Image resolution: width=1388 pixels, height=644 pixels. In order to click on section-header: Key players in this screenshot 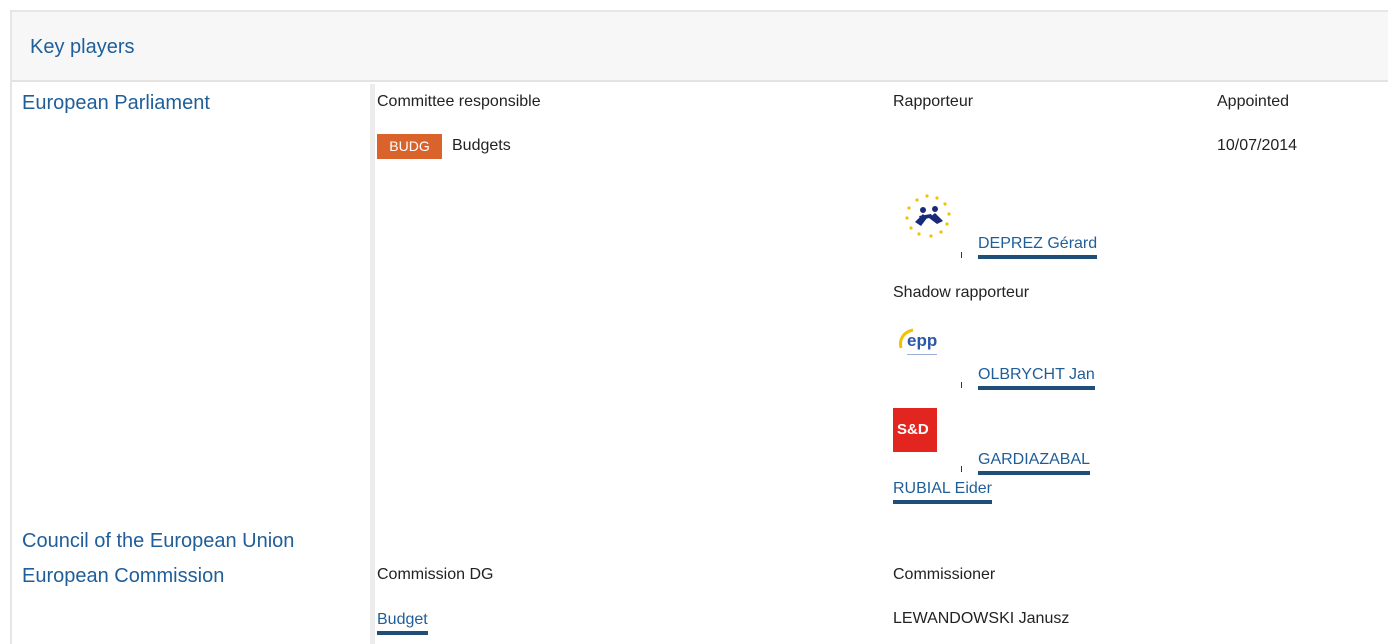, I will do `click(700, 47)`.